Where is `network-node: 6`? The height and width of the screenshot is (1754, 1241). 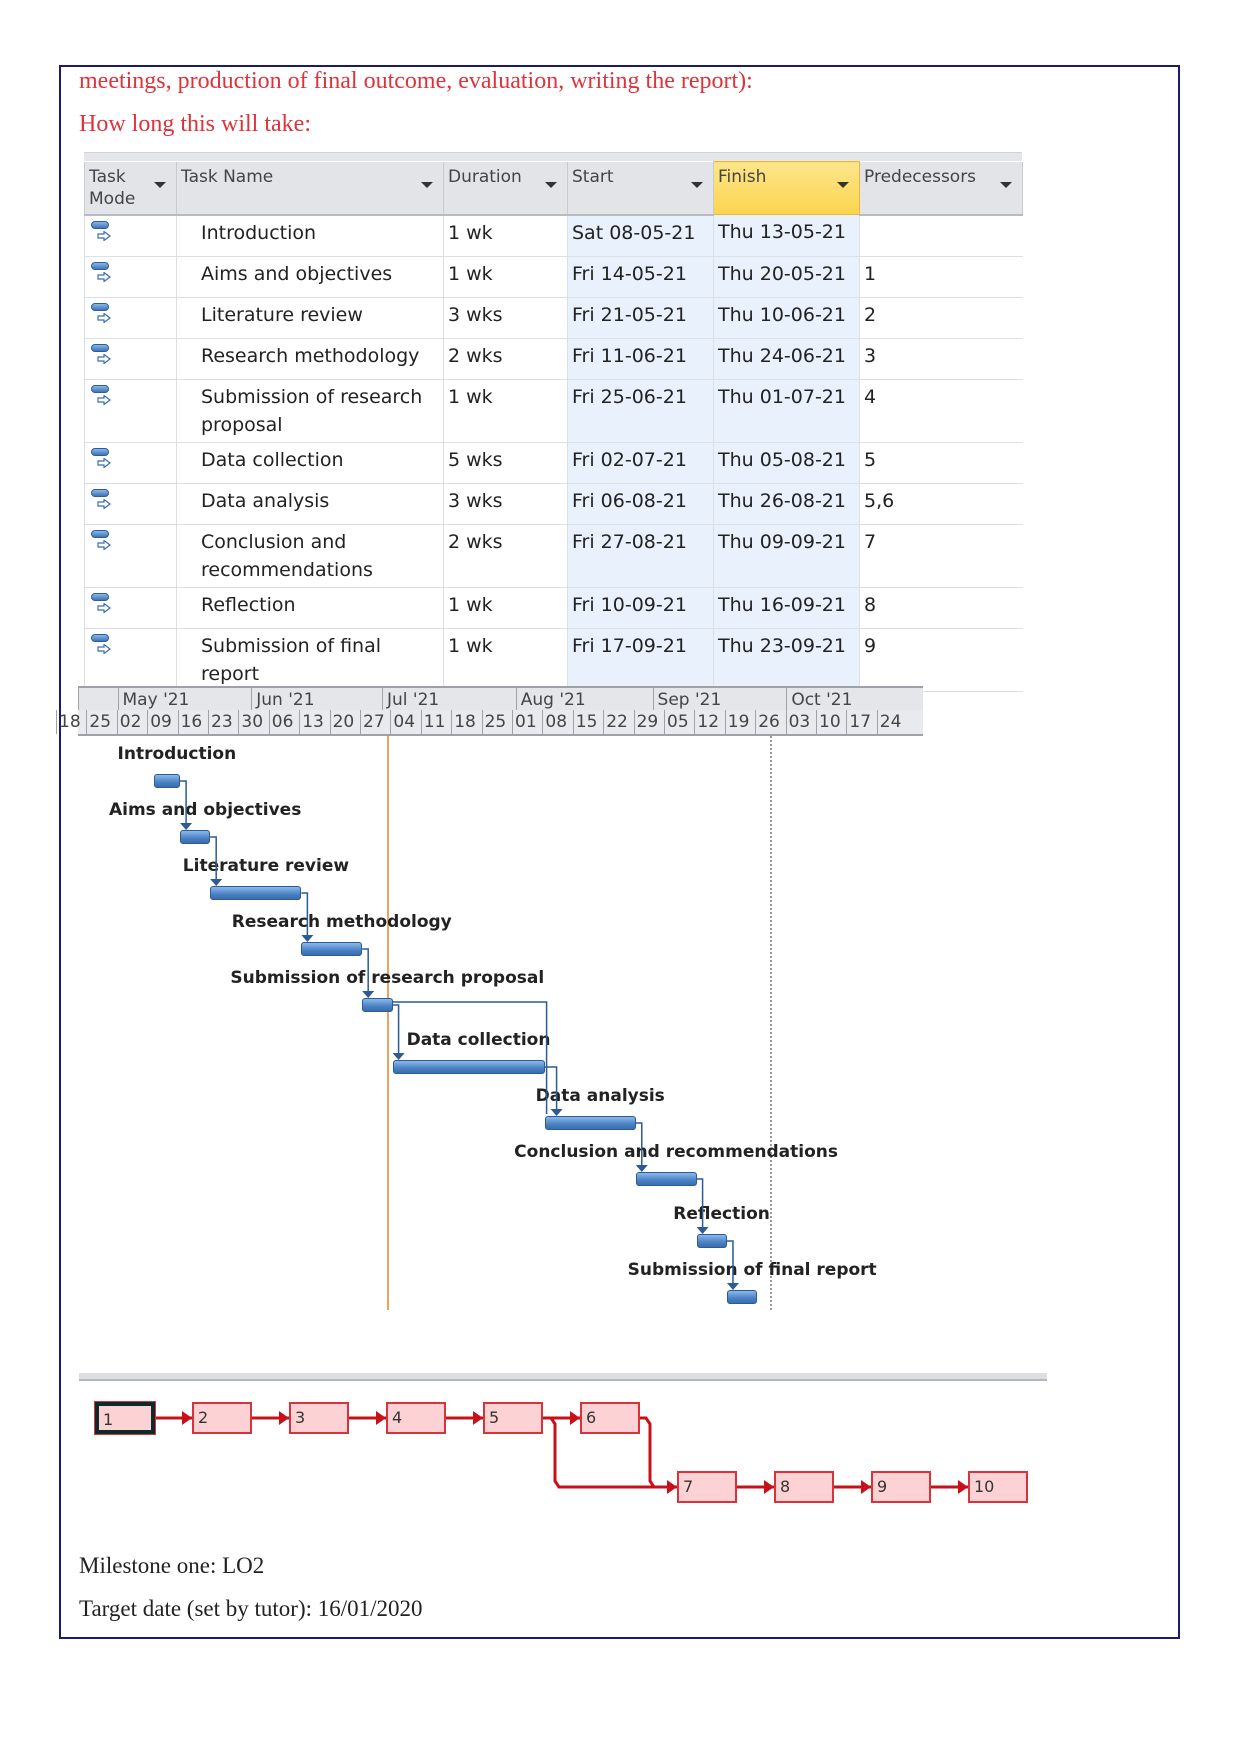
network-node: 6 is located at coordinates (610, 1418).